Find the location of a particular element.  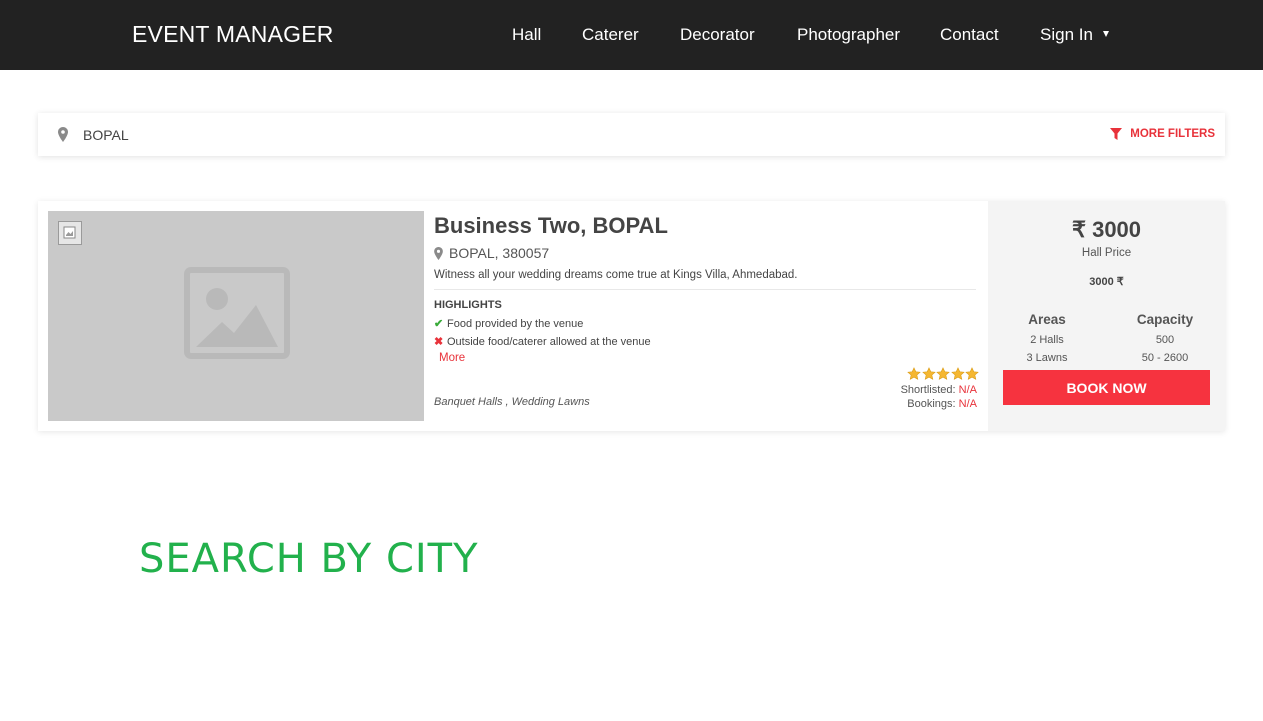

signin-label: Sign In is located at coordinates (1066, 34).